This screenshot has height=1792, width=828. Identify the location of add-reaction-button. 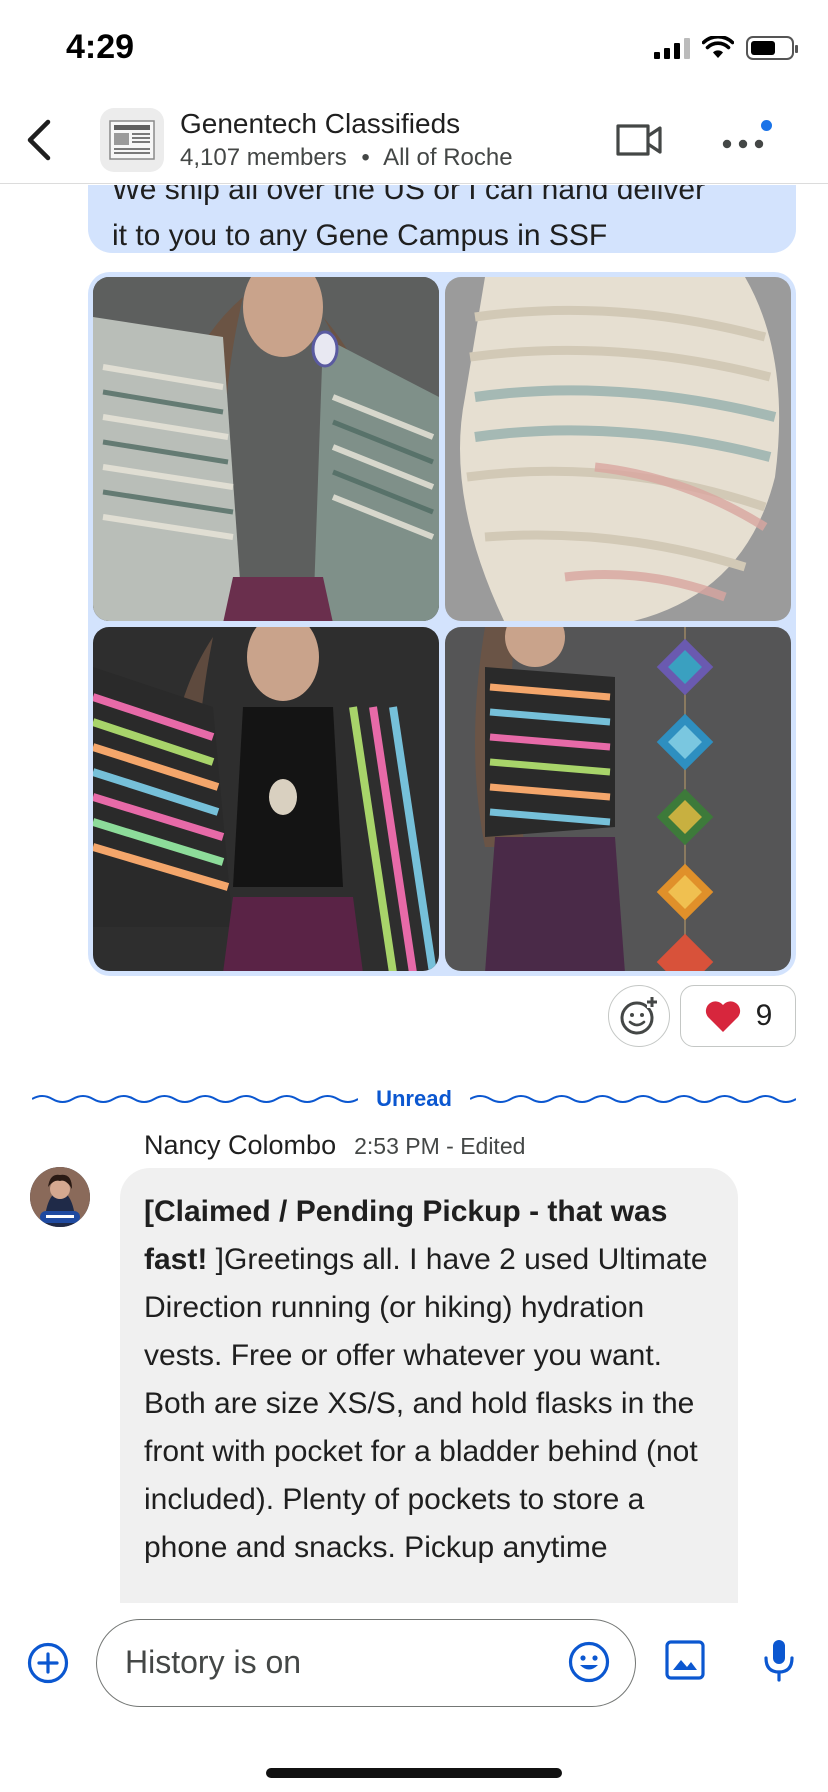
(639, 1016).